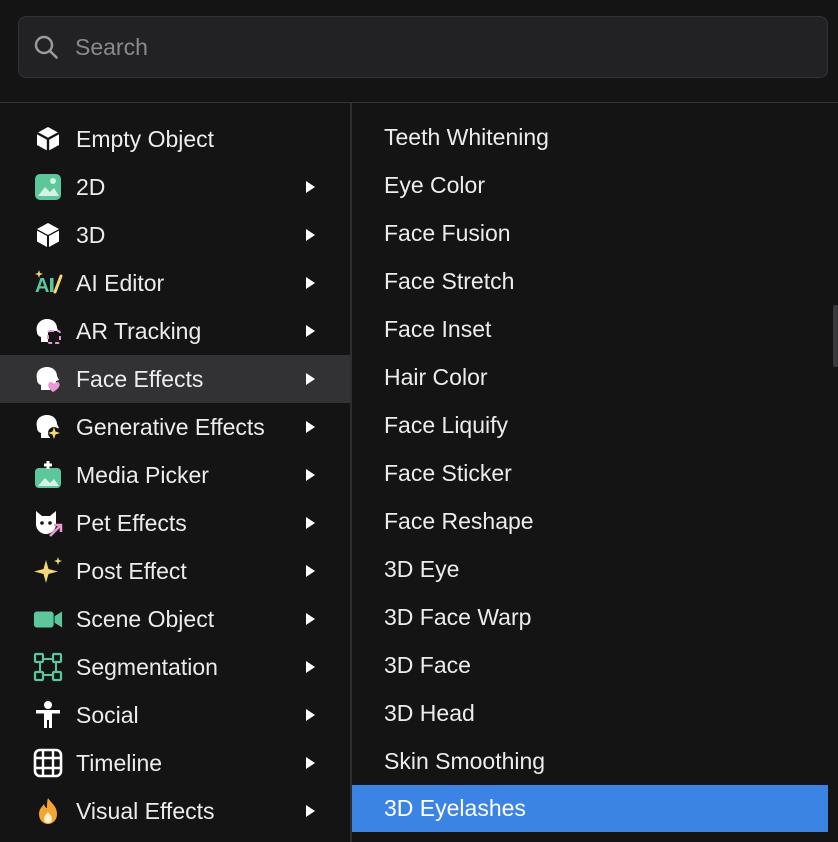  I want to click on menu-item-label: Timeline, so click(119, 762).